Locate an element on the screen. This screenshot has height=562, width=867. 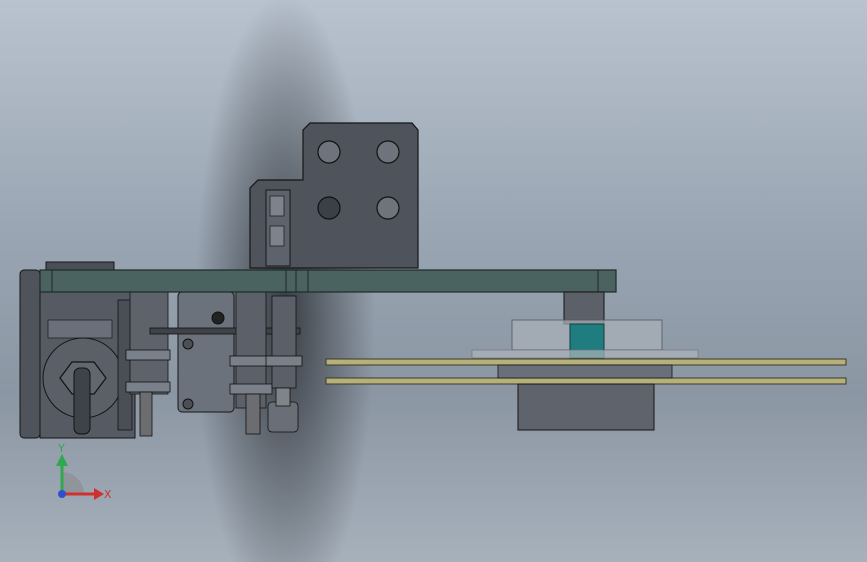
z-axis-dot is located at coordinates (62, 494).